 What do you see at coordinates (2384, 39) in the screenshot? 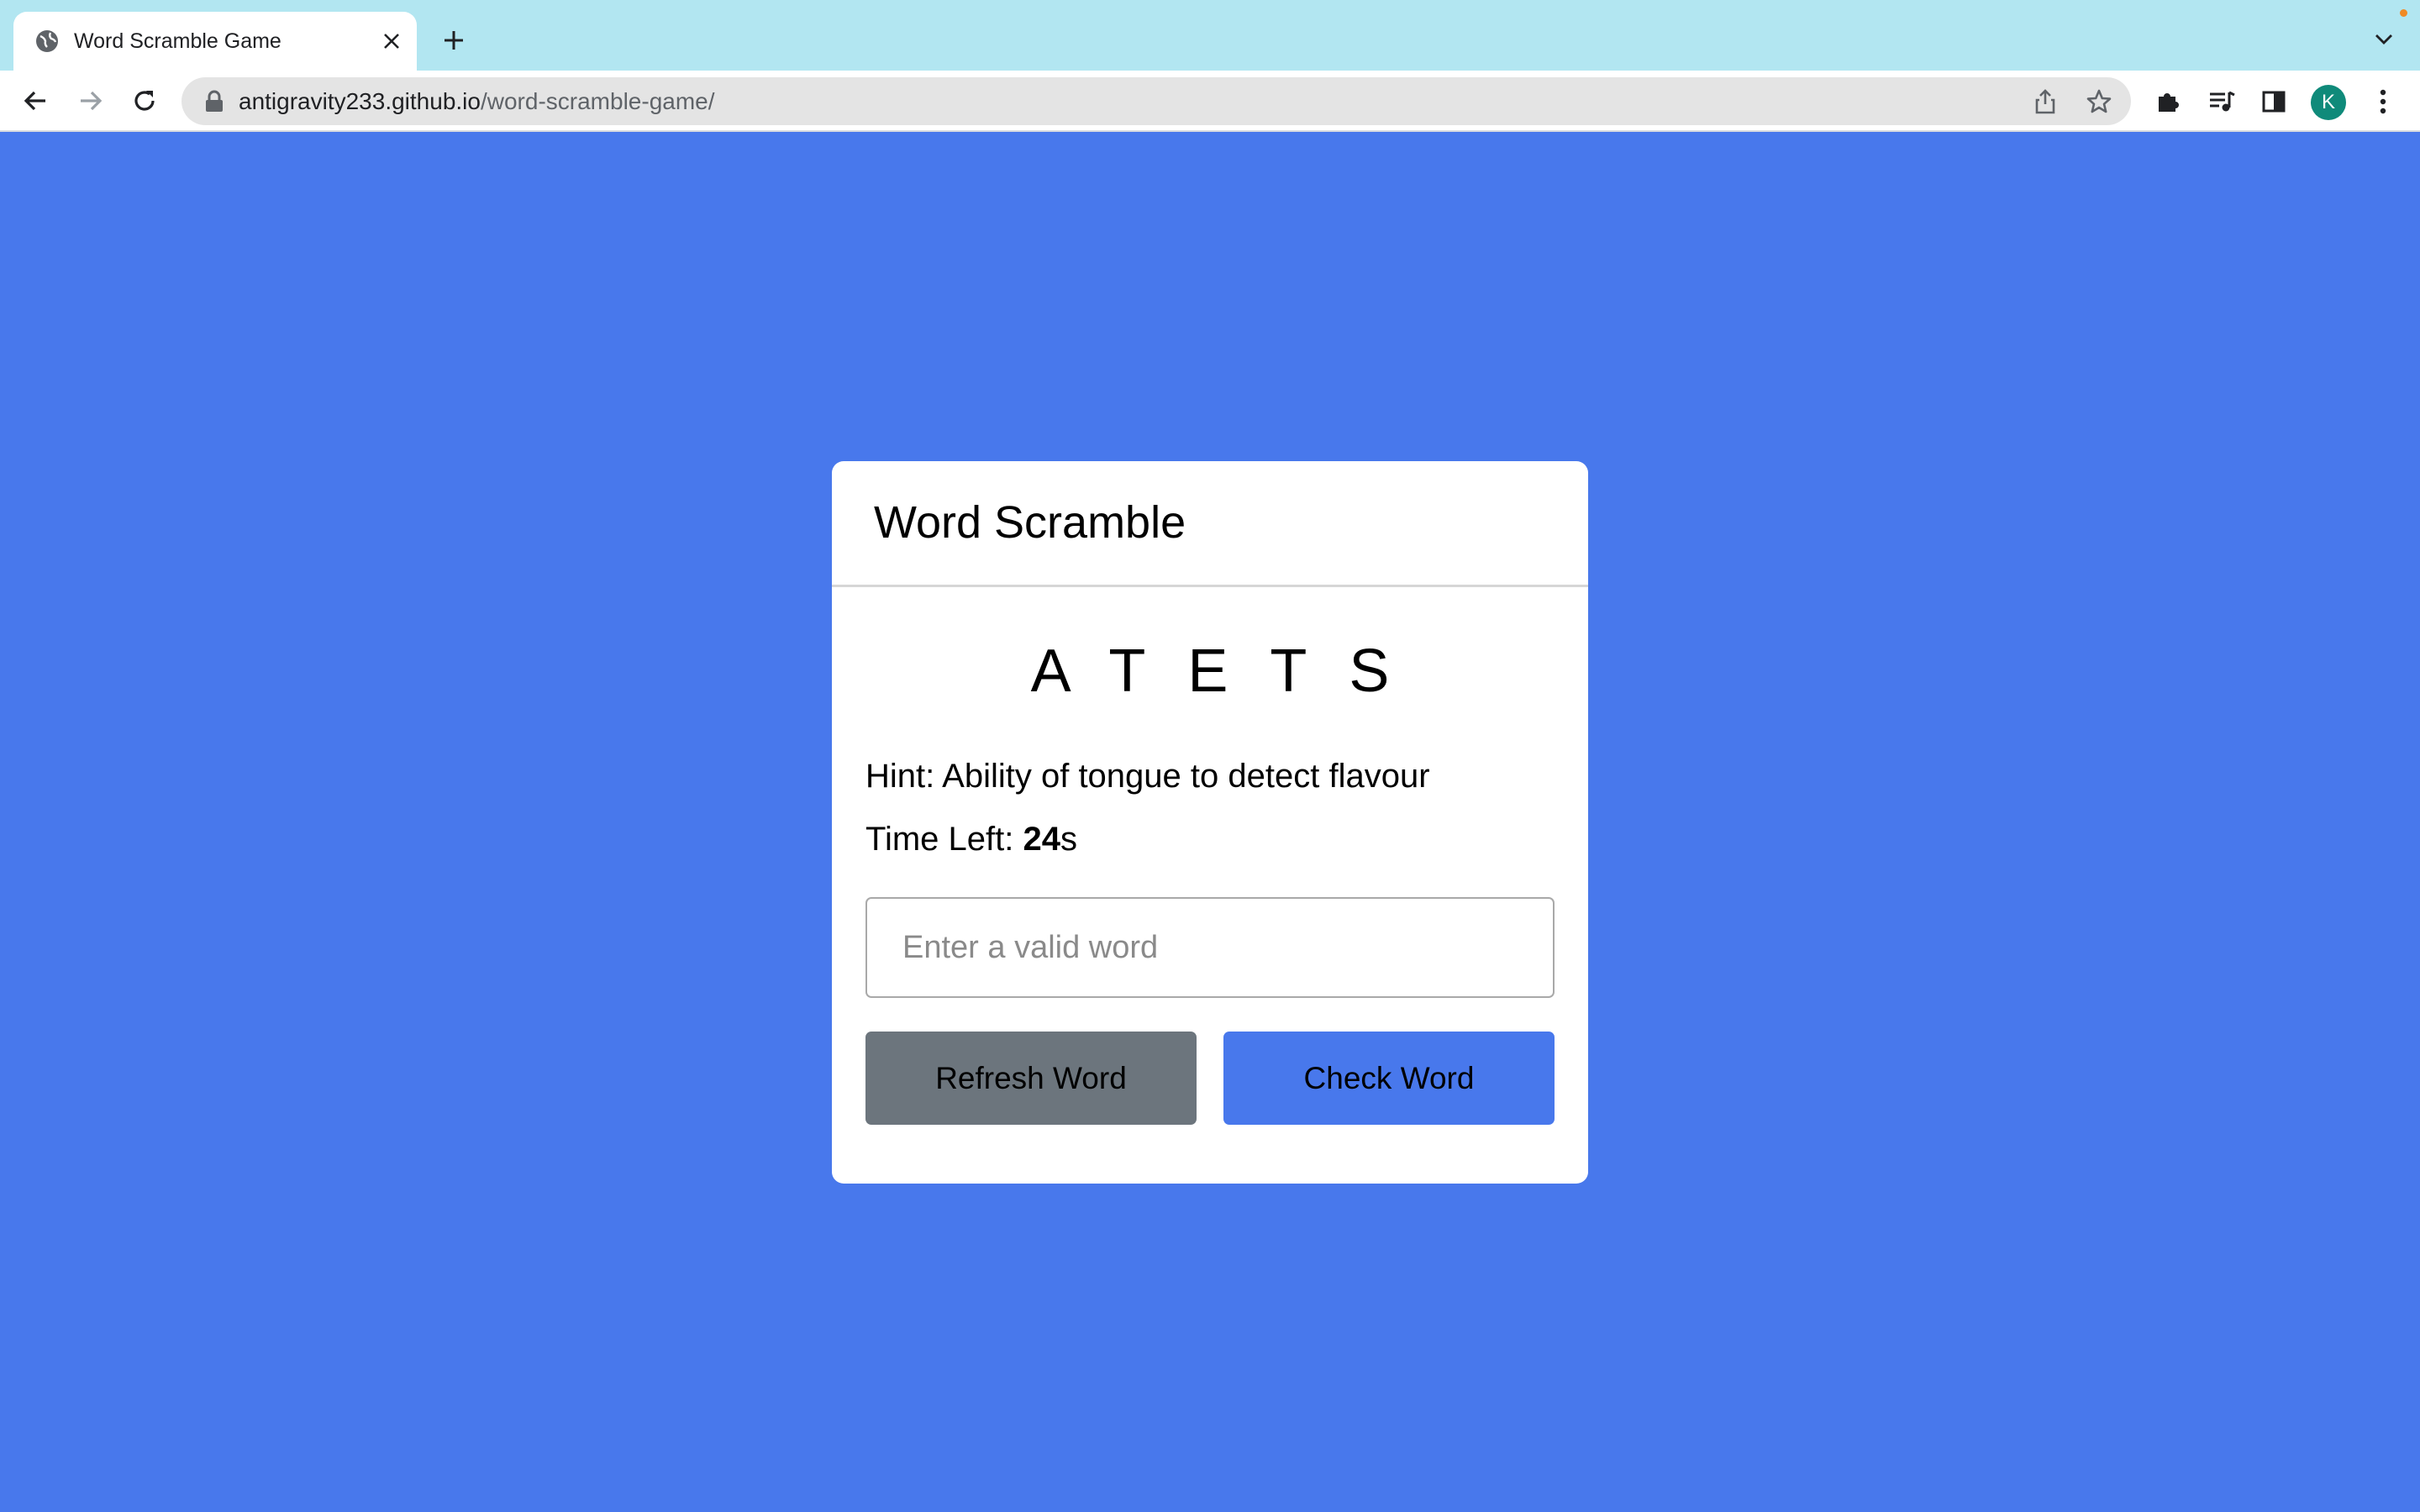
I see `chevron-down-icon` at bounding box center [2384, 39].